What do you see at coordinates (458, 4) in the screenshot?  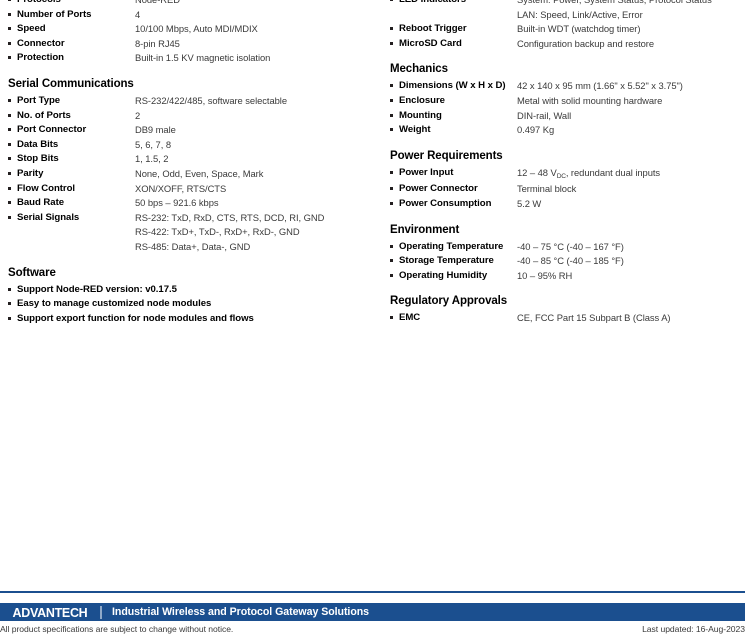 I see `spec-label: LED Indicators` at bounding box center [458, 4].